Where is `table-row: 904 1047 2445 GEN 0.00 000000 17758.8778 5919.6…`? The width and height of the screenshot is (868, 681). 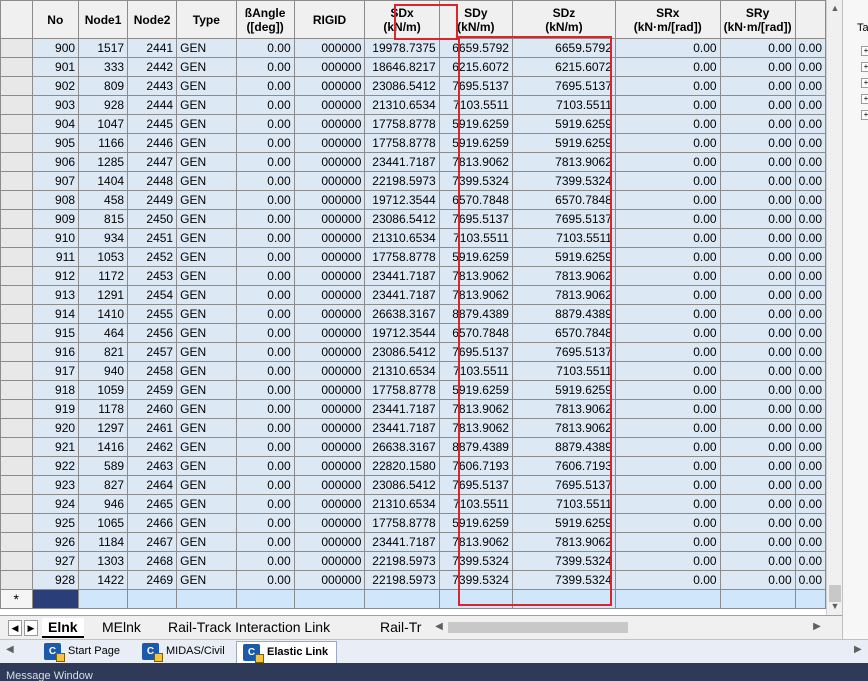
table-row: 904 1047 2445 GEN 0.00 000000 17758.8778 5919.6… is located at coordinates (413, 124).